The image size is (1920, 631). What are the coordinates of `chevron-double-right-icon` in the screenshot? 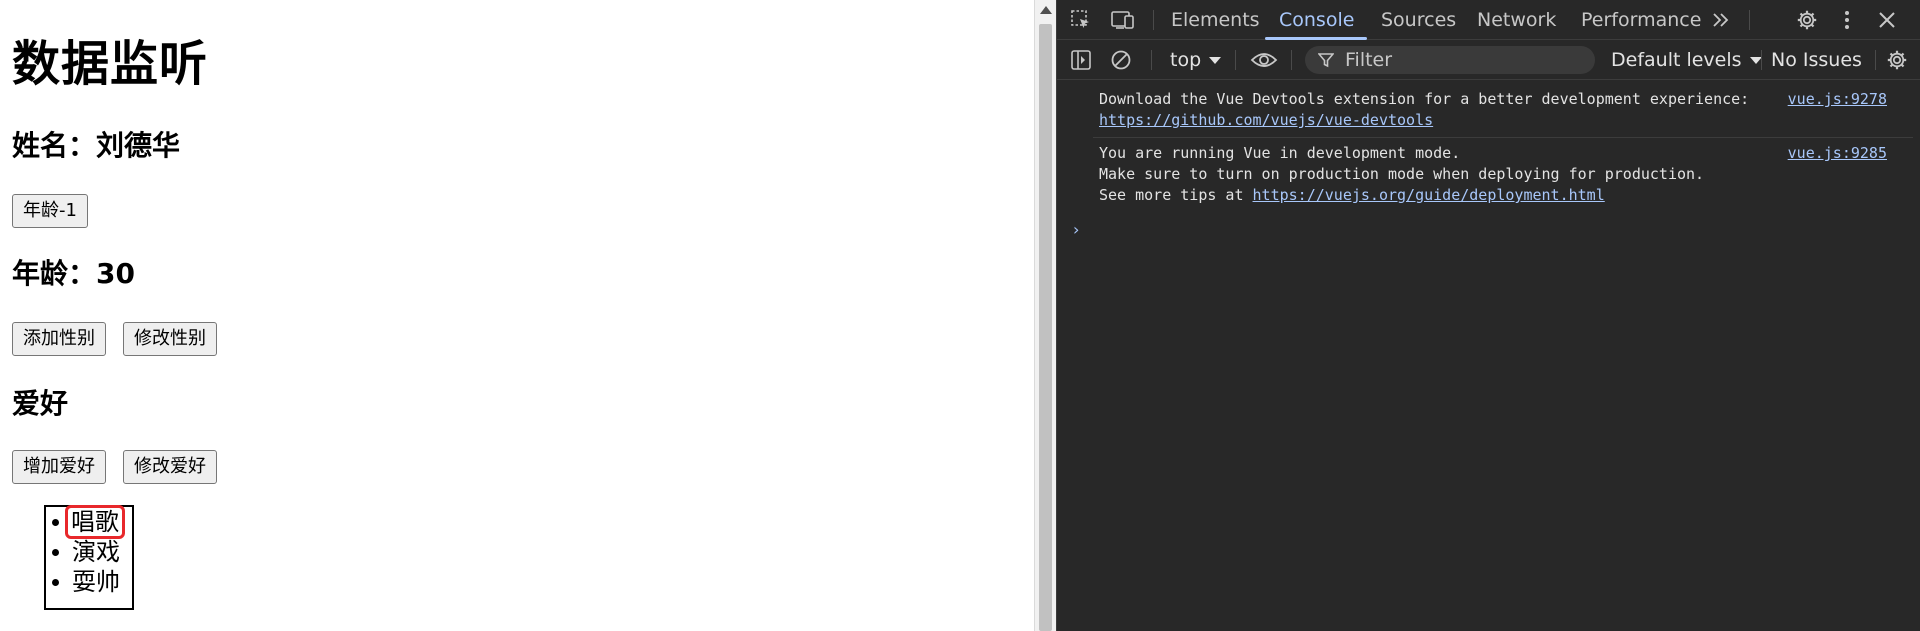 It's located at (1721, 20).